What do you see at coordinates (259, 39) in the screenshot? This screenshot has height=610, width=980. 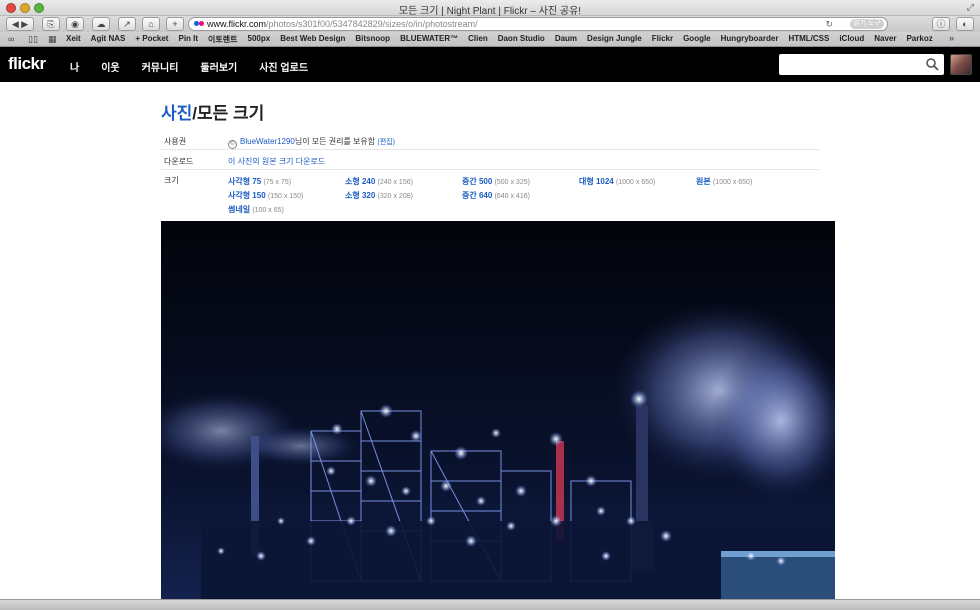 I see `bookmark-item: 500px` at bounding box center [259, 39].